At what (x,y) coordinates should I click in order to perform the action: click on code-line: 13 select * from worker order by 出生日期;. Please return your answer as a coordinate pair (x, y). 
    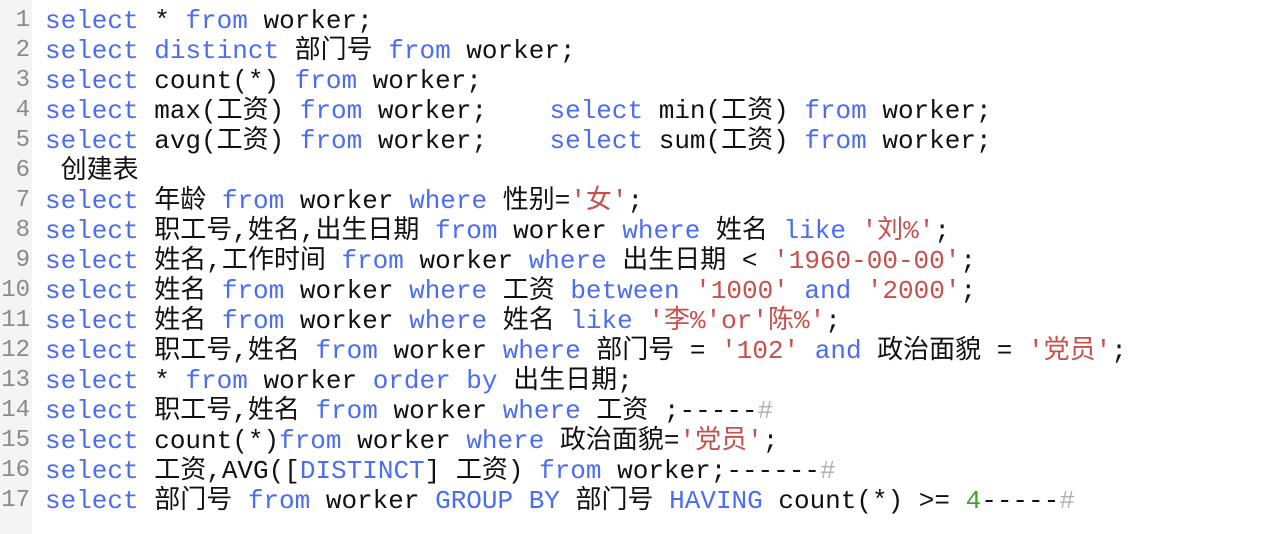
    Looking at the image, I should click on (633, 381).